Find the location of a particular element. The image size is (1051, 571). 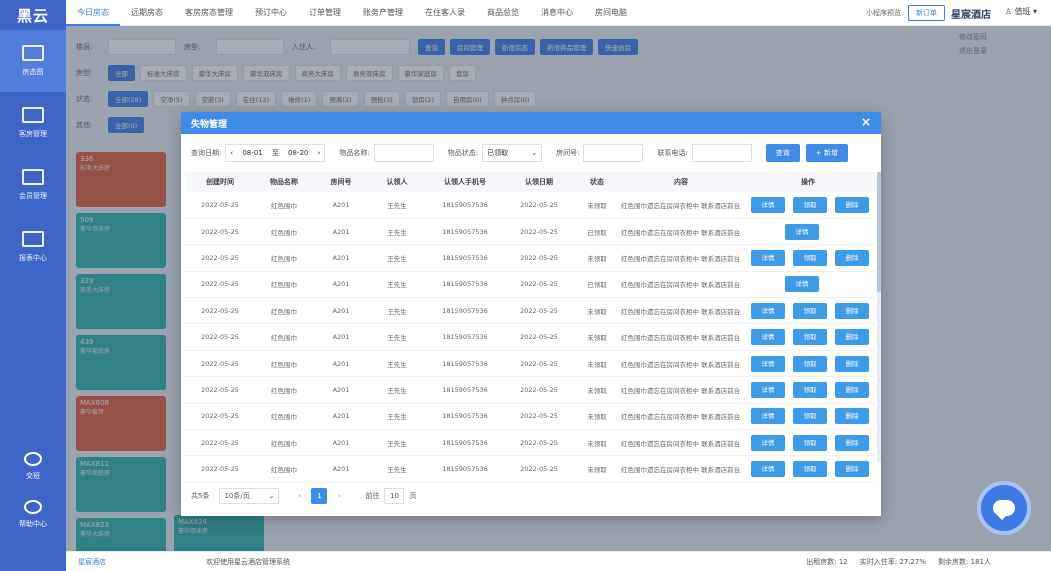

date-range-picker: ‹ 08-01 至 08-20 › is located at coordinates (275, 153).